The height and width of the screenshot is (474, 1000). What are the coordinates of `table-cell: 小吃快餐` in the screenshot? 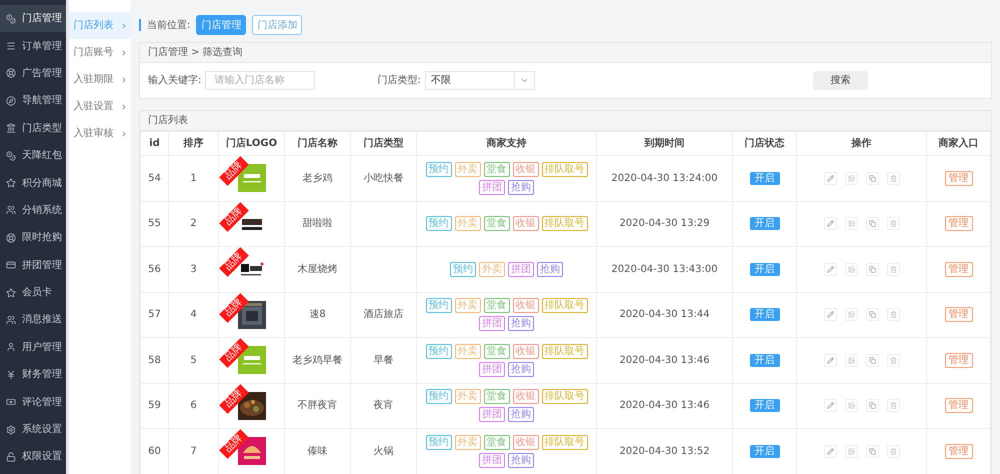 It's located at (383, 178).